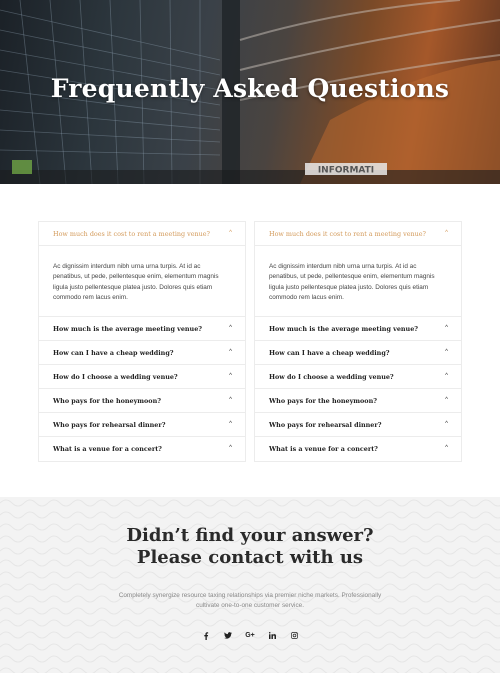 The image size is (500, 673). Describe the element at coordinates (250, 88) in the screenshot. I see `page-title: Frequently Asked Questions` at that location.